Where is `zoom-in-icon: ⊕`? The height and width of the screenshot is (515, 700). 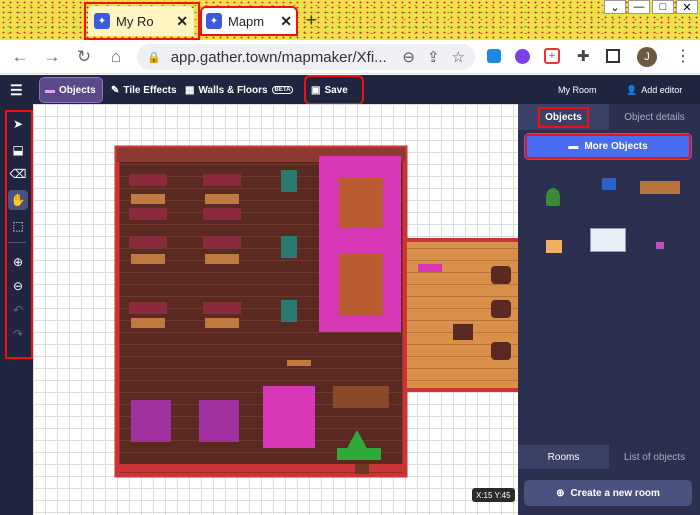 zoom-in-icon: ⊕ is located at coordinates (18, 262).